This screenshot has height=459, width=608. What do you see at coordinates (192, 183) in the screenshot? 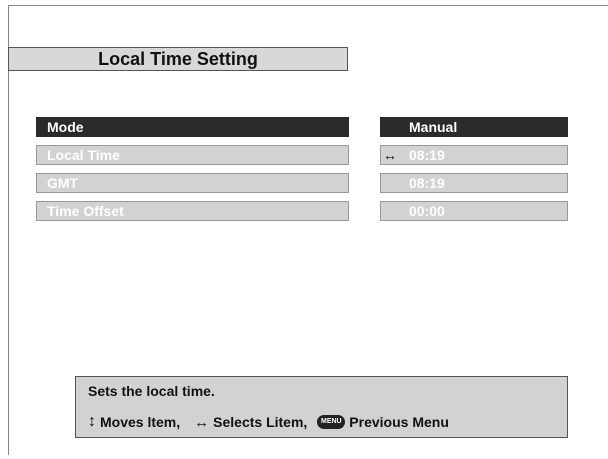
I see `menu-item-gmt: GMT` at bounding box center [192, 183].